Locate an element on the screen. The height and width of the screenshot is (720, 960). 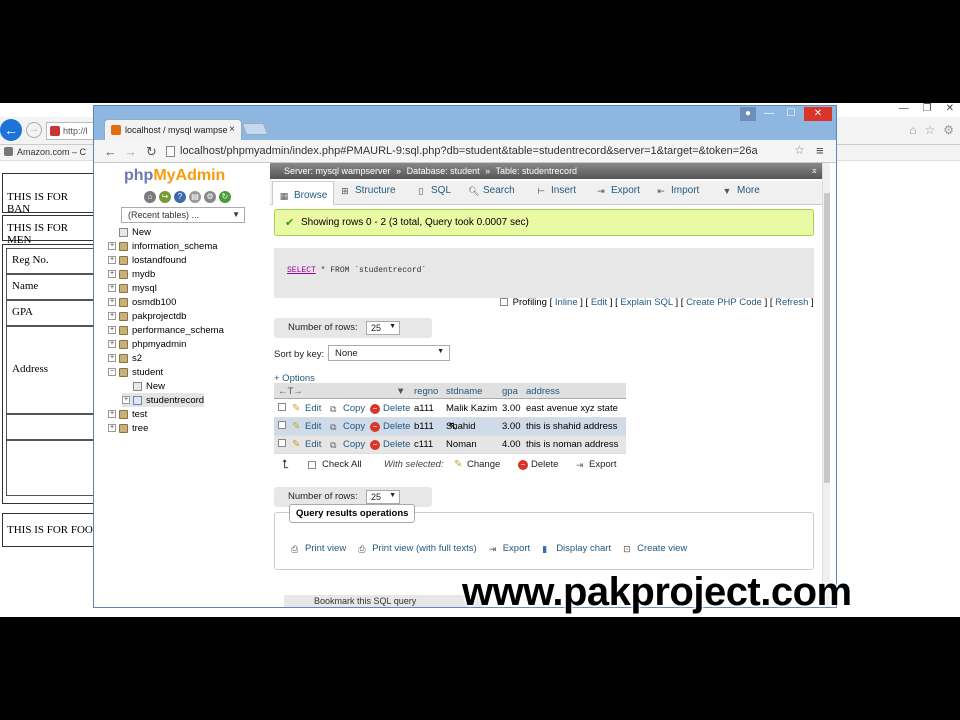
cell-regno: b111 is located at coordinates (424, 426).